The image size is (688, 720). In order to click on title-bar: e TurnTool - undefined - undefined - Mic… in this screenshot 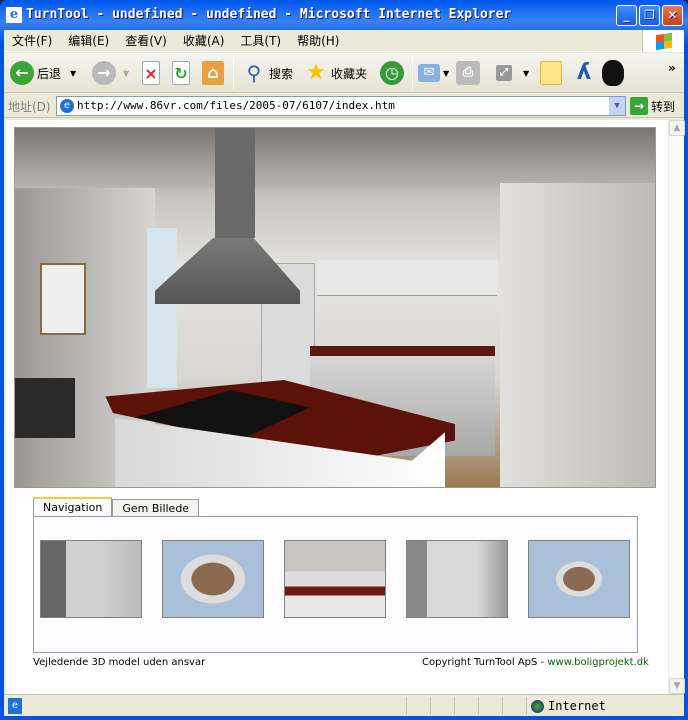, I will do `click(344, 15)`.